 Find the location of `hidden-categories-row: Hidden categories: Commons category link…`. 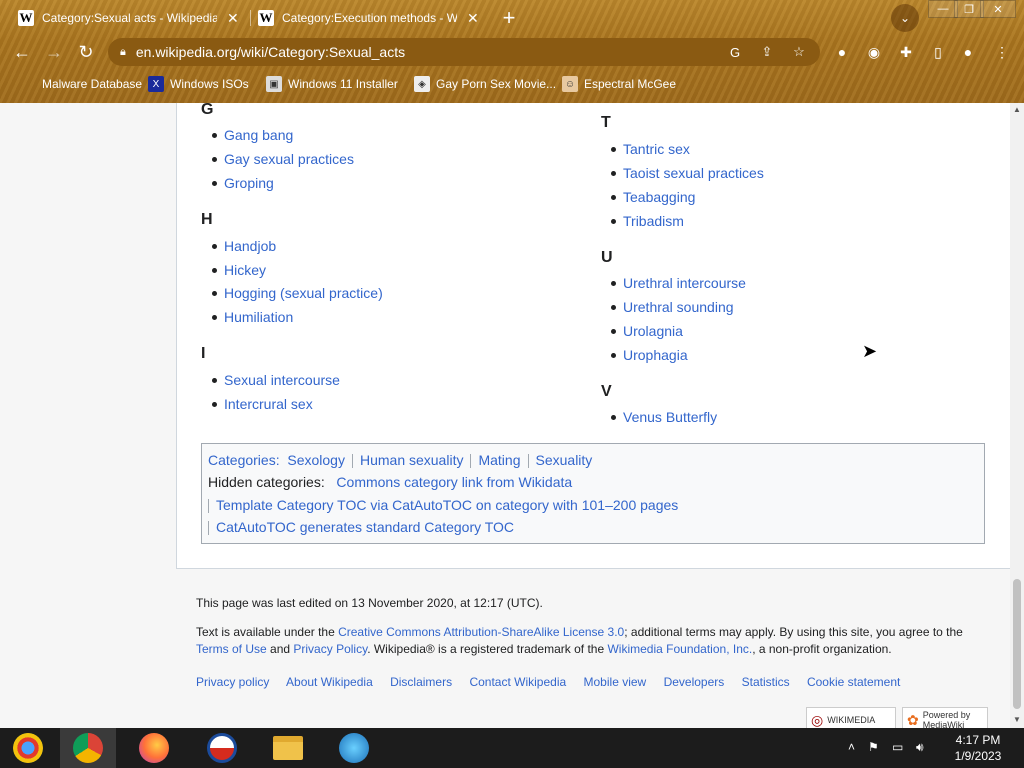

hidden-categories-row: Hidden categories: Commons category link… is located at coordinates (390, 482).